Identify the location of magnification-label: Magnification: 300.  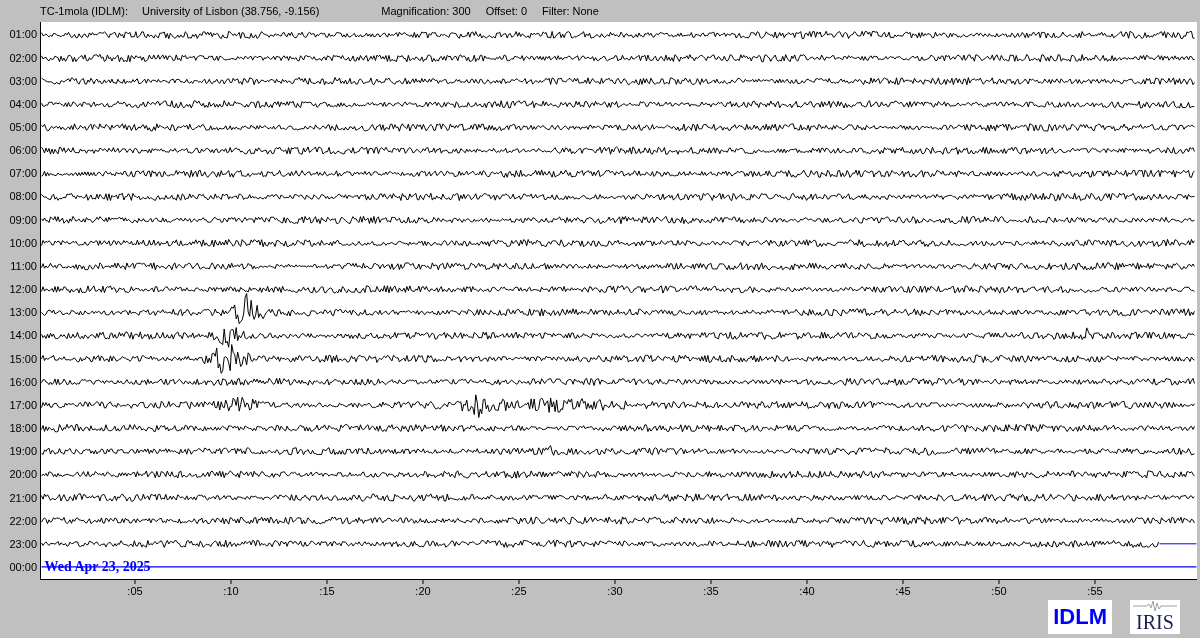
(426, 11).